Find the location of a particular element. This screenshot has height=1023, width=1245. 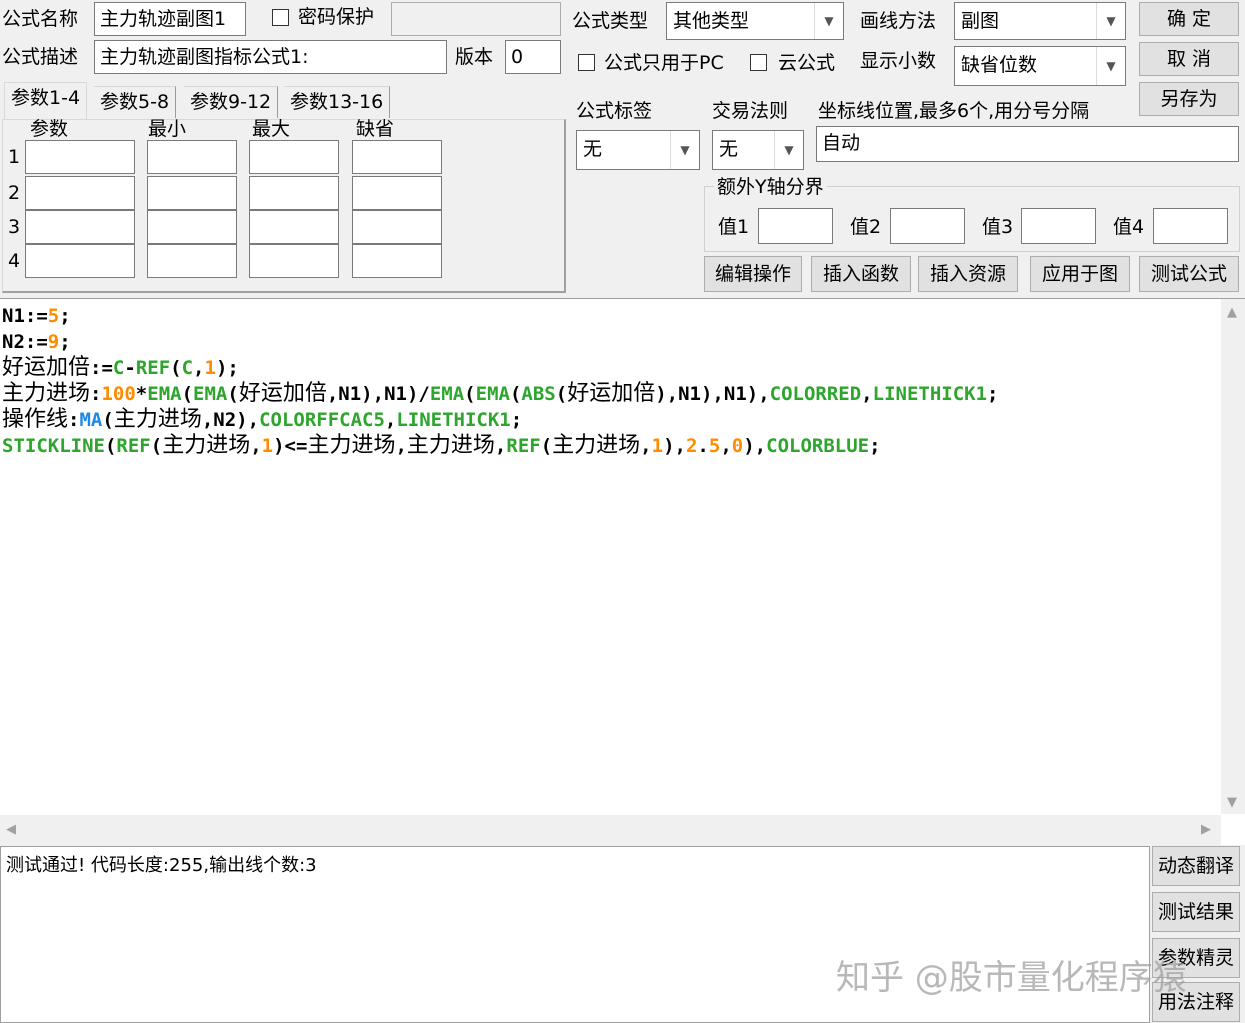

formula-desc-input: 主力轨迹副图指标公式1: is located at coordinates (270, 57).